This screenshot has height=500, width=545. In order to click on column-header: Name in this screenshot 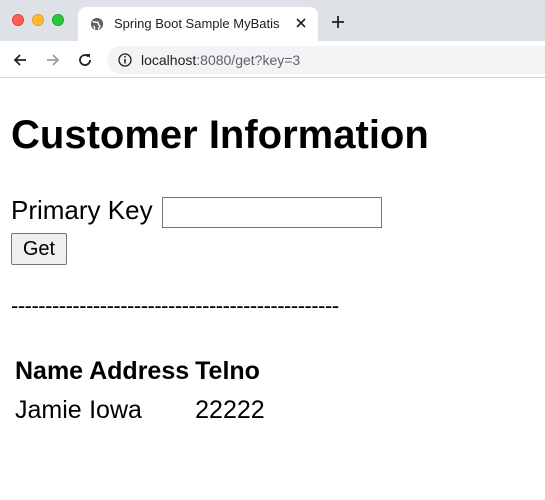, I will do `click(49, 371)`.